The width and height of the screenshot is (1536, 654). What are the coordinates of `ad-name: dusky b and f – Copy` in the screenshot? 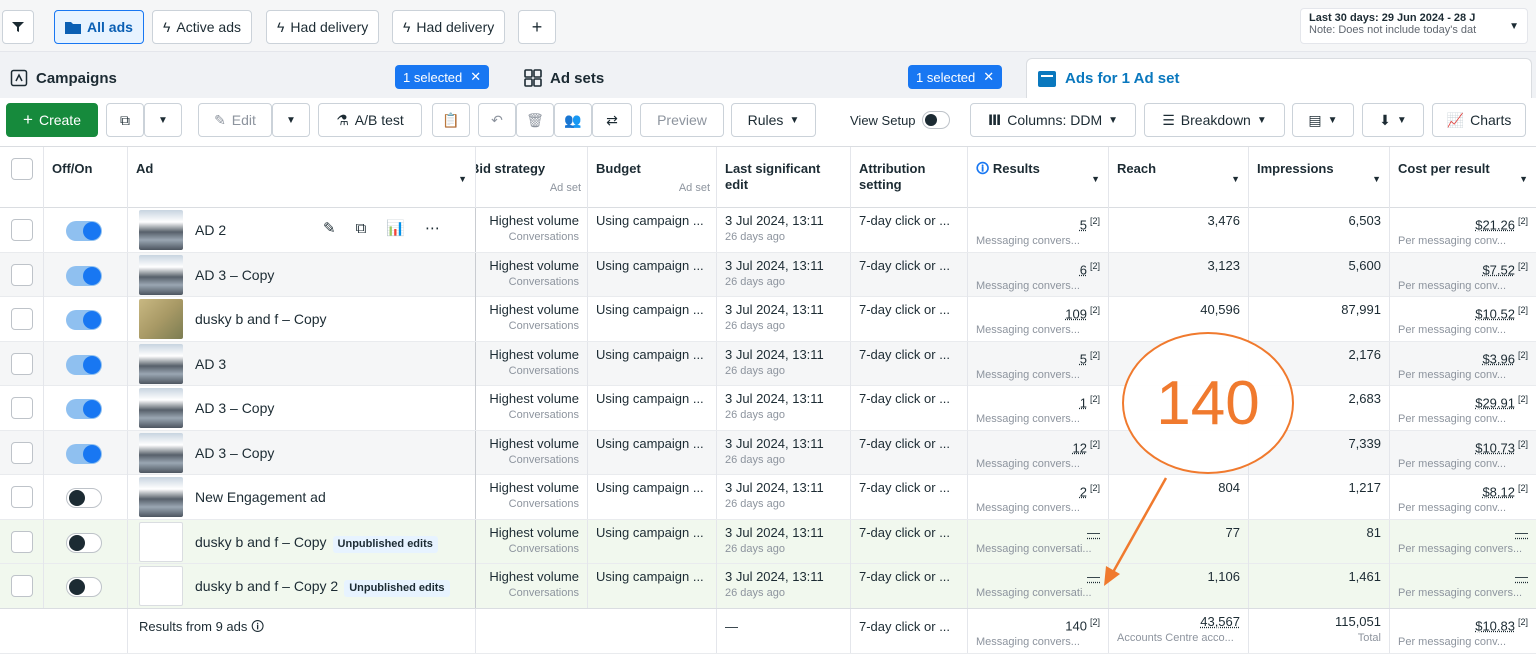 It's located at (261, 319).